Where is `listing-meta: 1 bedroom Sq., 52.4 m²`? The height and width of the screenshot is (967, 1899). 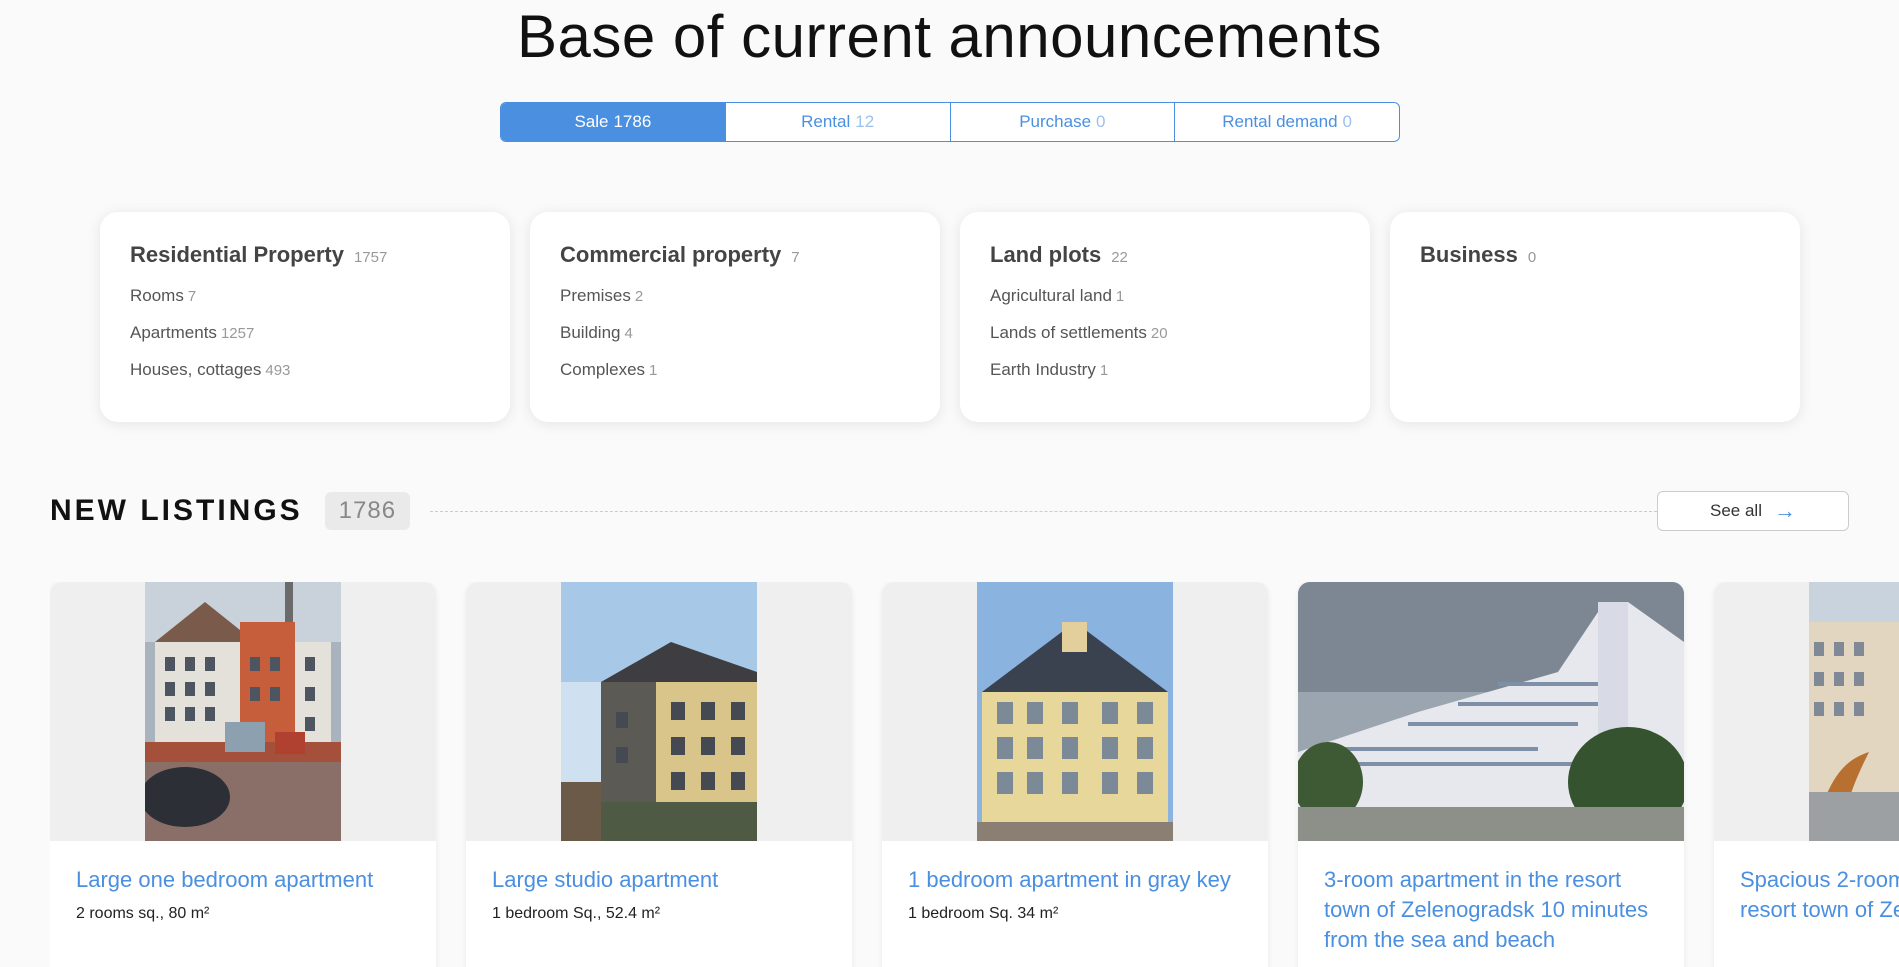
listing-meta: 1 bedroom Sq., 52.4 m² is located at coordinates (576, 913).